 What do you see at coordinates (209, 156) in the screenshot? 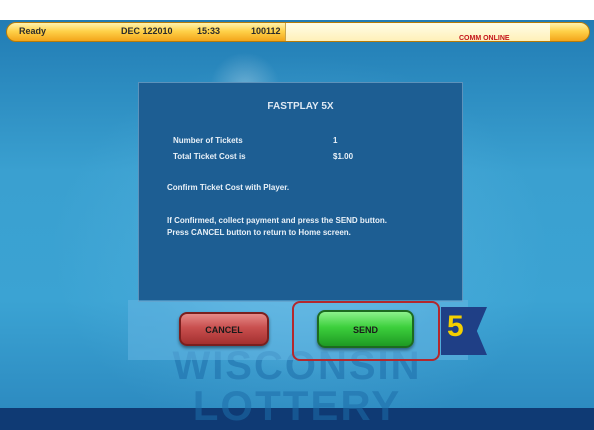
I see `cost-label: Total Ticket Cost is` at bounding box center [209, 156].